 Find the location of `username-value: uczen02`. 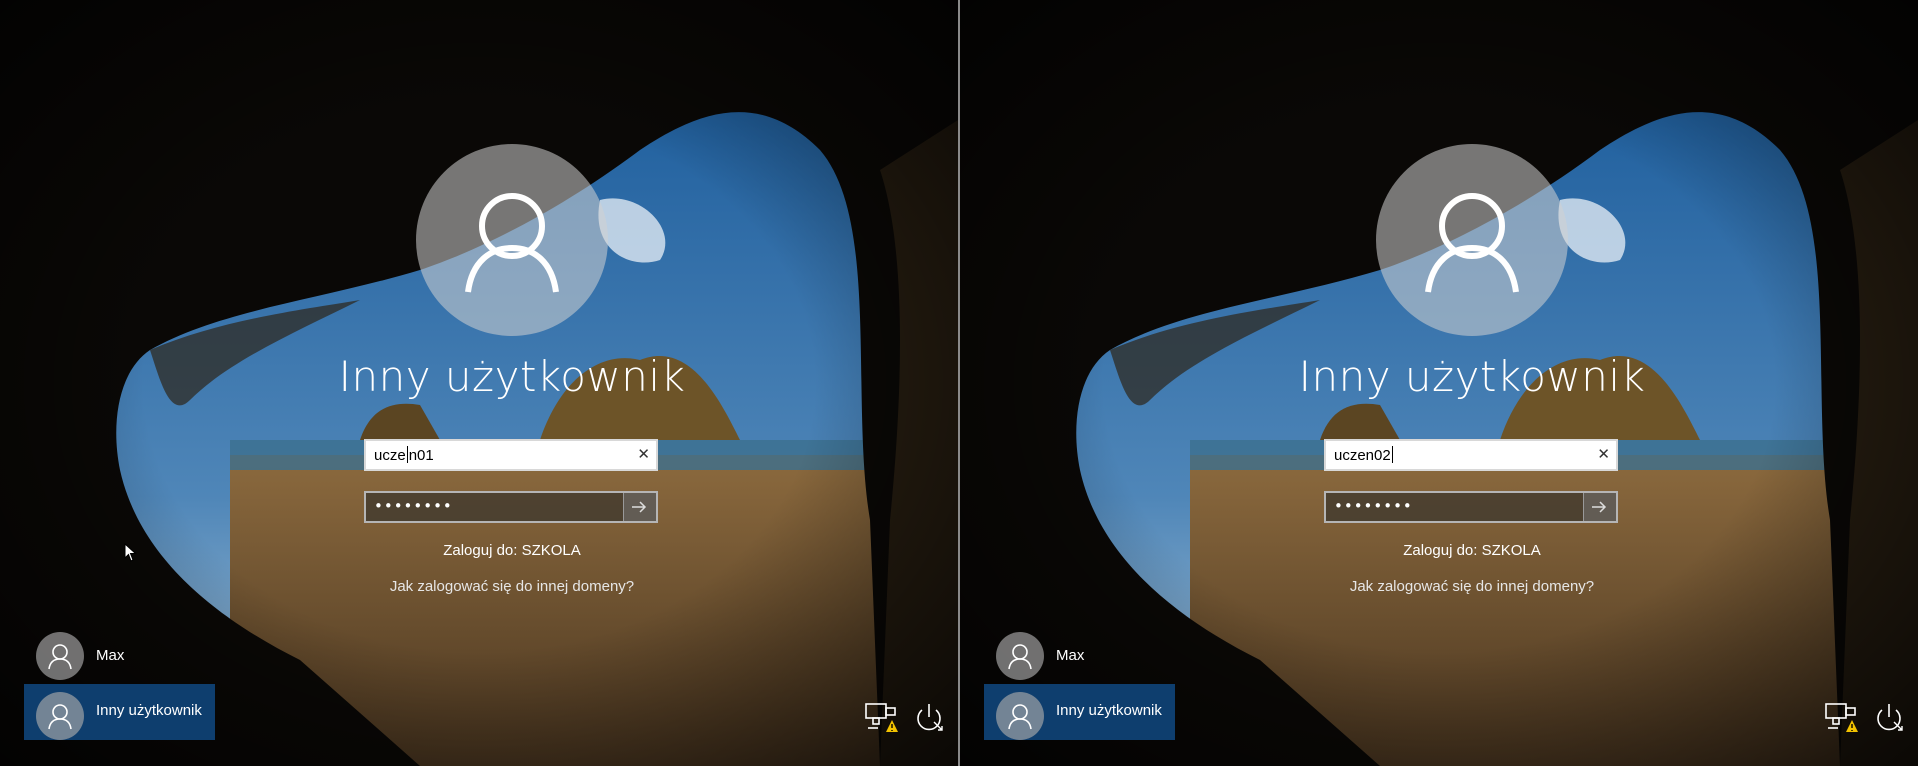

username-value: uczen02 is located at coordinates (1364, 455).